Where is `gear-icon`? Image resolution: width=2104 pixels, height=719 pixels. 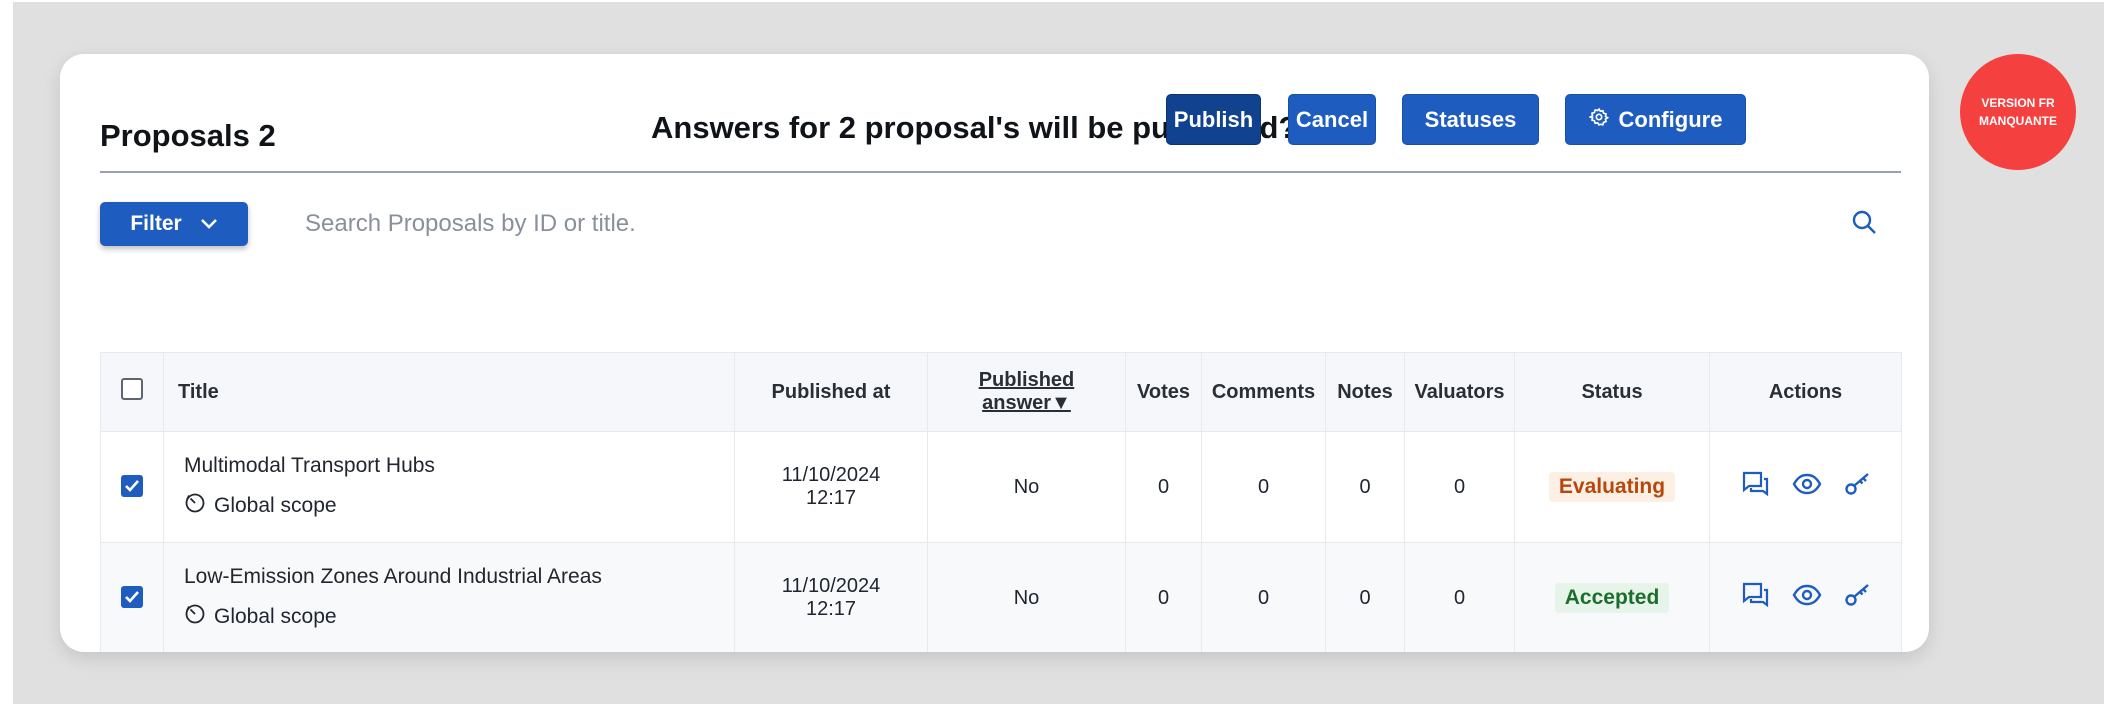
gear-icon is located at coordinates (1598, 120).